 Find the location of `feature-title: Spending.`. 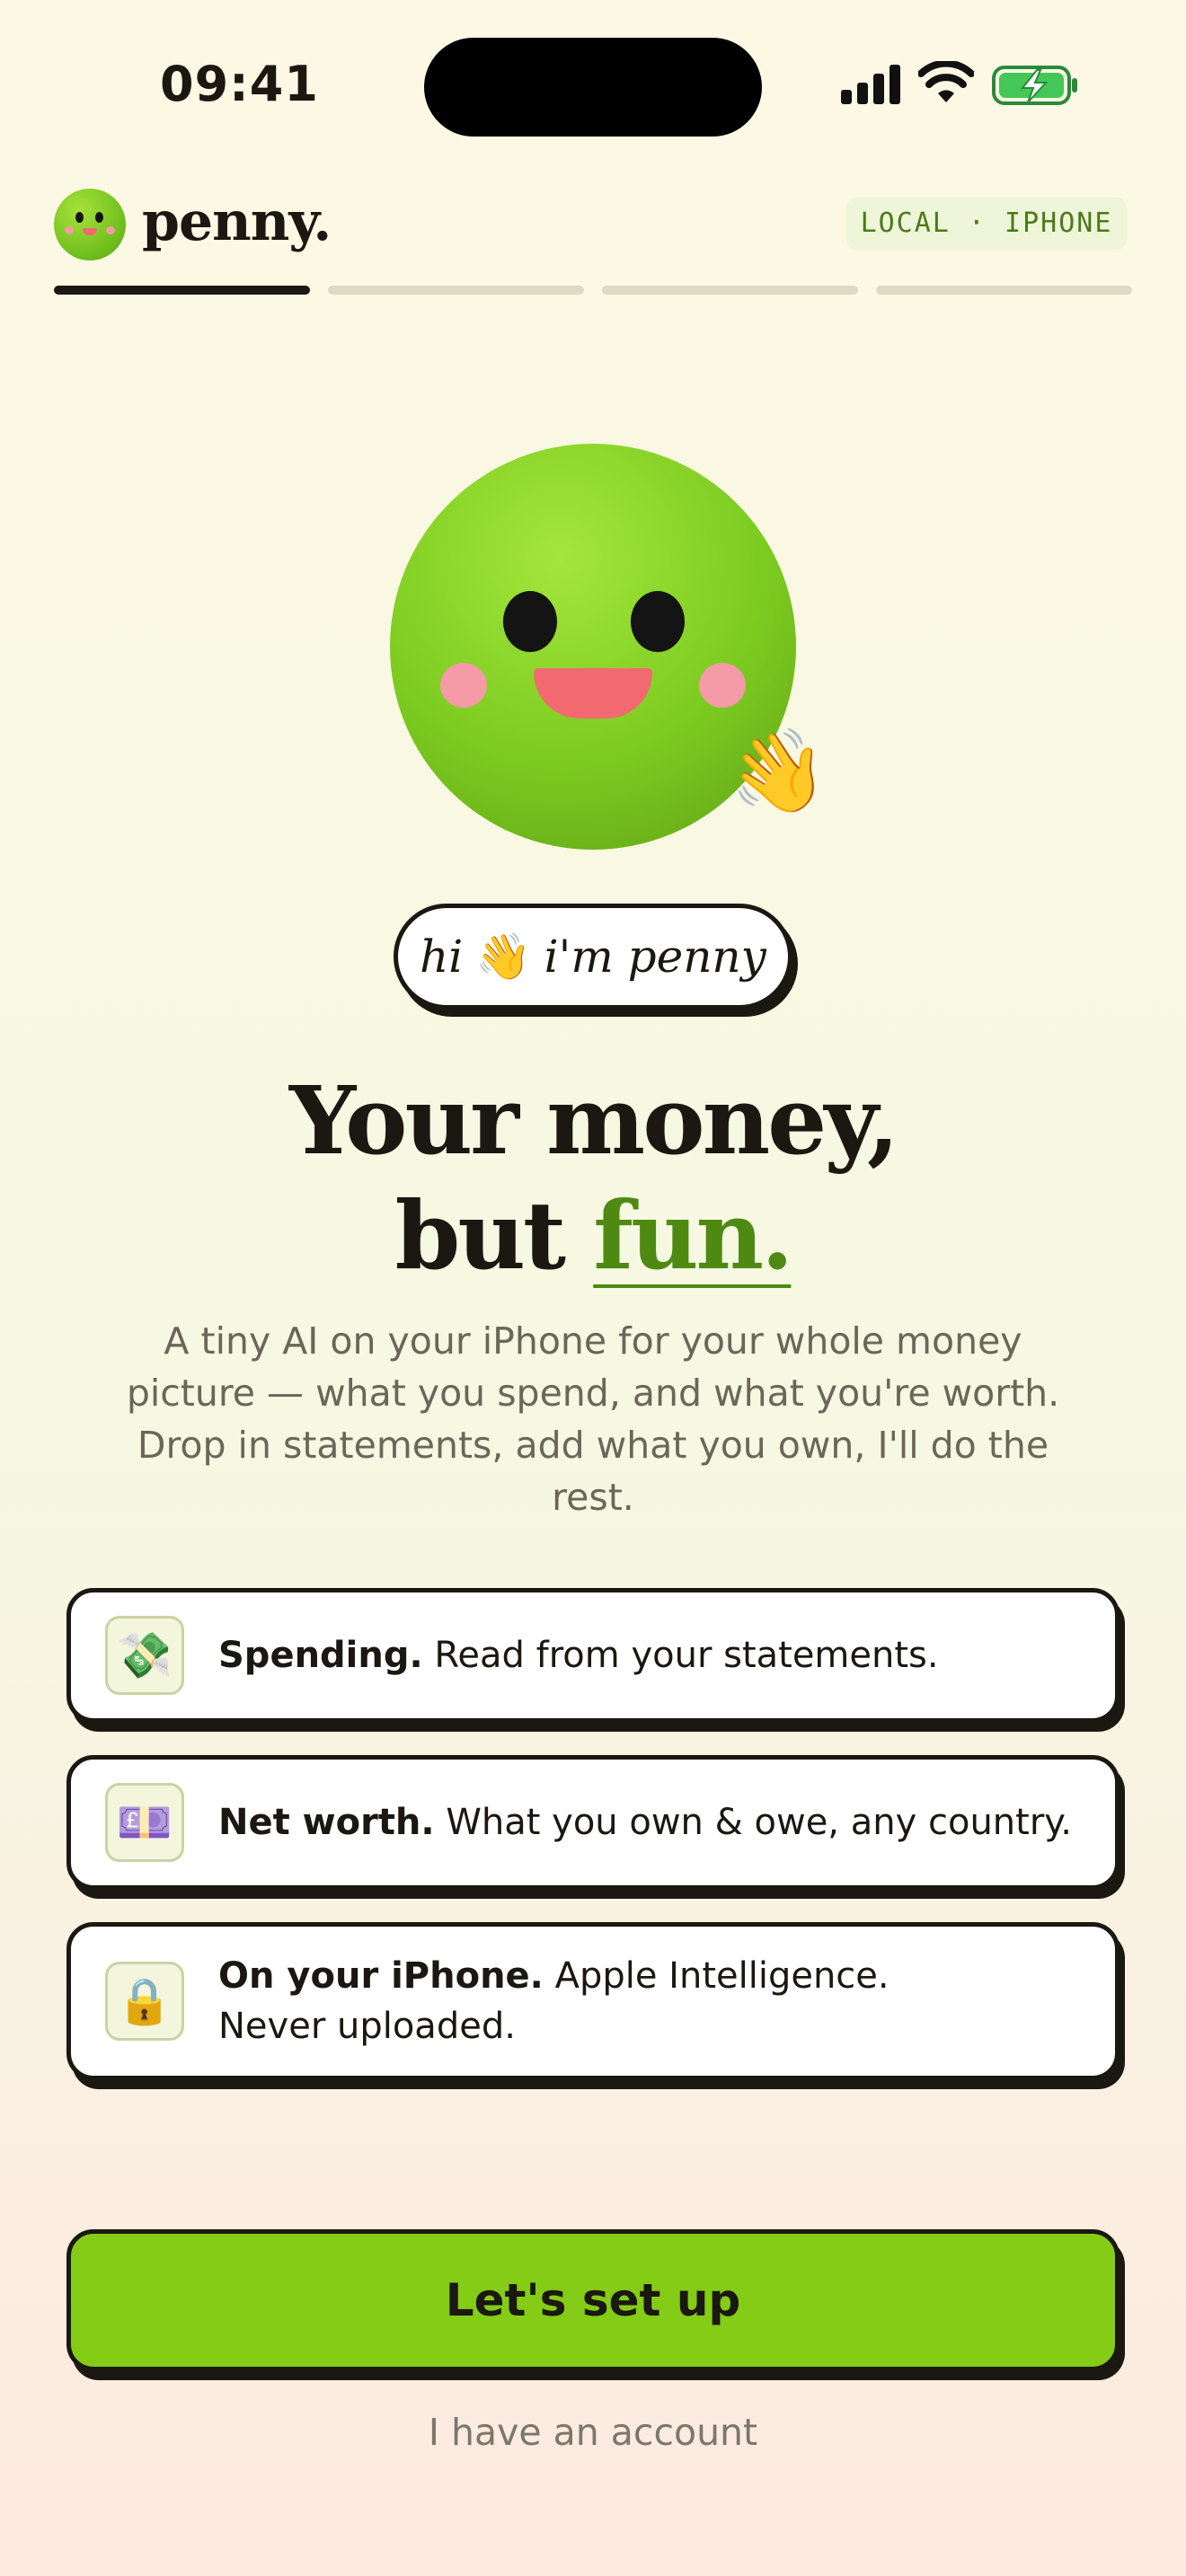

feature-title: Spending. is located at coordinates (320, 1655).